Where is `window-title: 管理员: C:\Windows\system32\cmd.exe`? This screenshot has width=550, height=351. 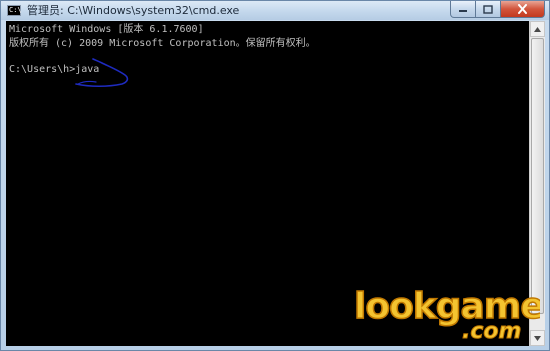 window-title: 管理员: C:\Windows\system32\cmd.exe is located at coordinates (133, 10).